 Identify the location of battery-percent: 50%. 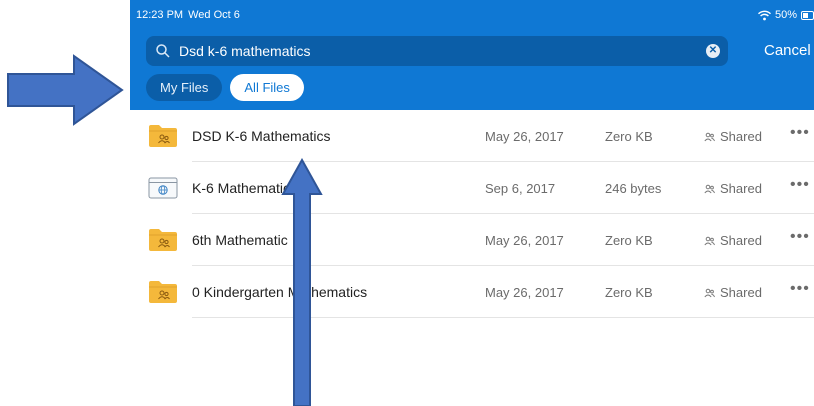
(785, 15).